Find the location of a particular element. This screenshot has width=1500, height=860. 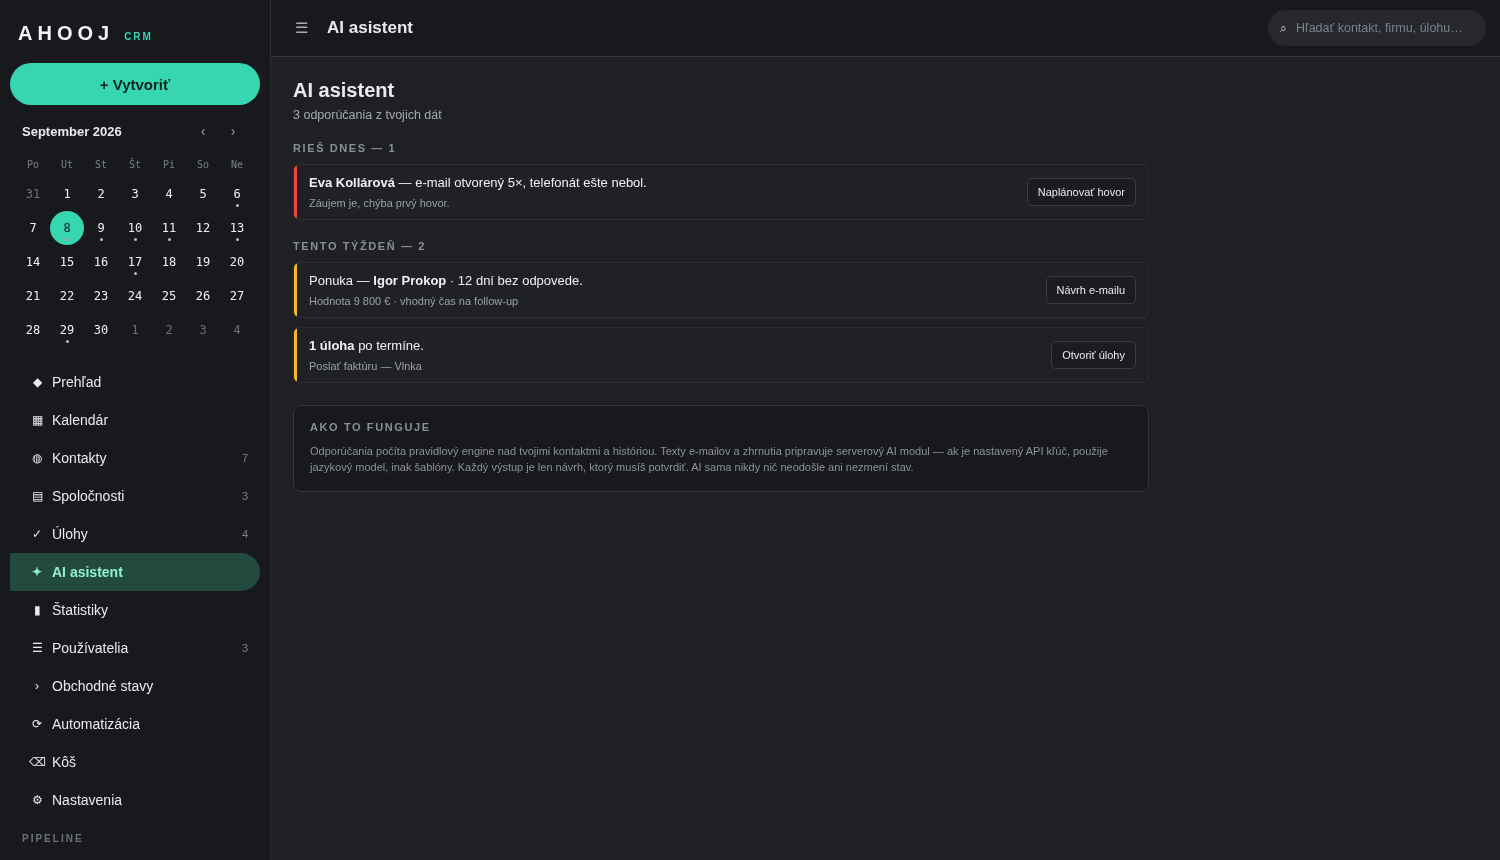

sidebar-item: ▤ Spoločnosti 3 is located at coordinates (135, 496).